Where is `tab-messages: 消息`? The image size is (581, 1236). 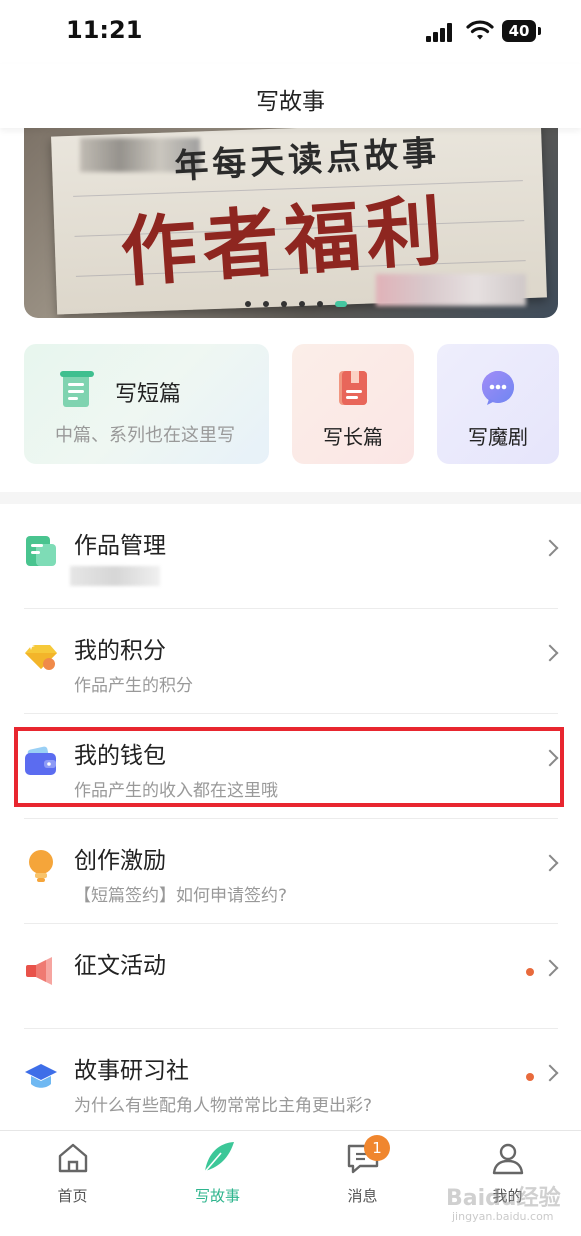 tab-messages: 消息 is located at coordinates (362, 1183).